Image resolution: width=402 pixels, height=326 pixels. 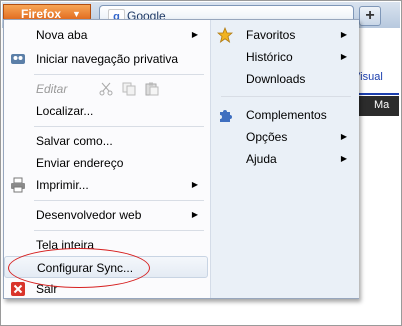 I want to click on menu-item-label: Nova aba, so click(x=62, y=35).